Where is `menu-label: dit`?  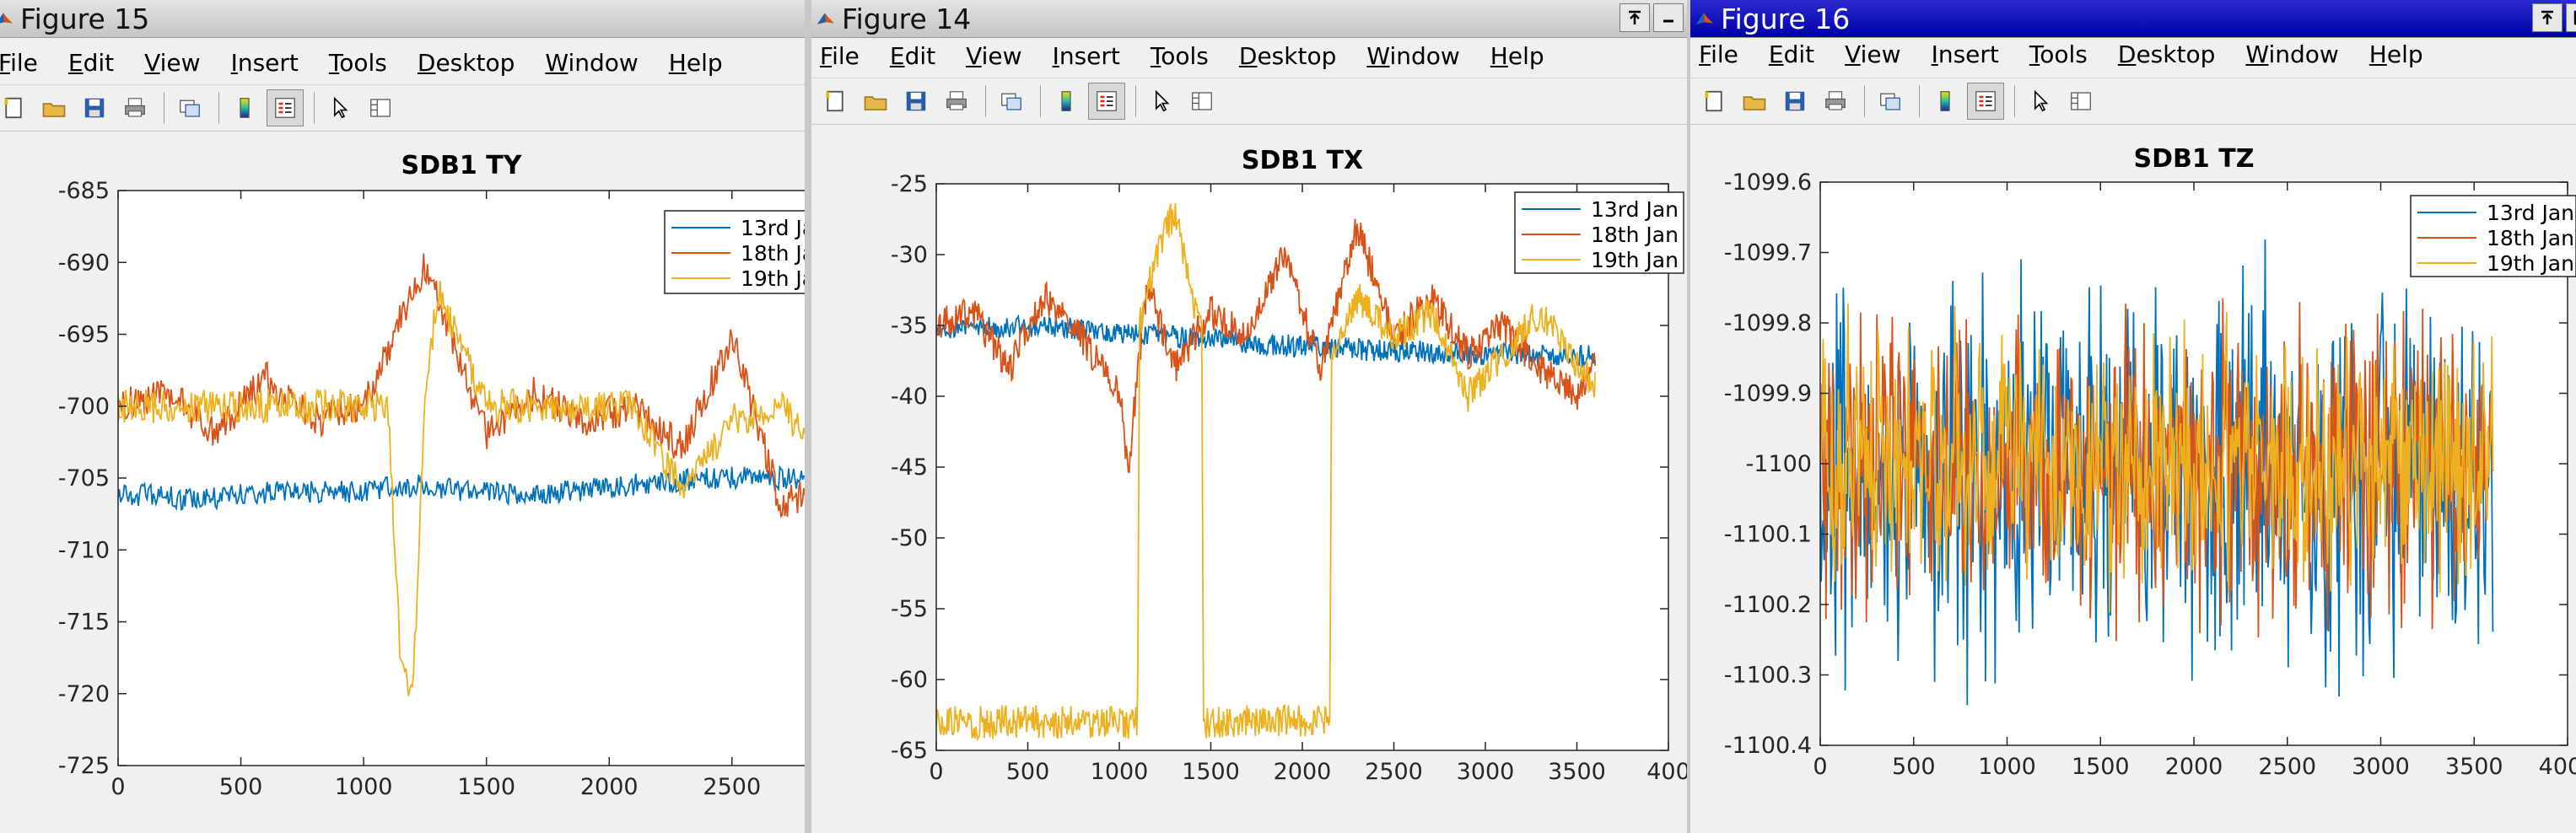 menu-label: dit is located at coordinates (920, 56).